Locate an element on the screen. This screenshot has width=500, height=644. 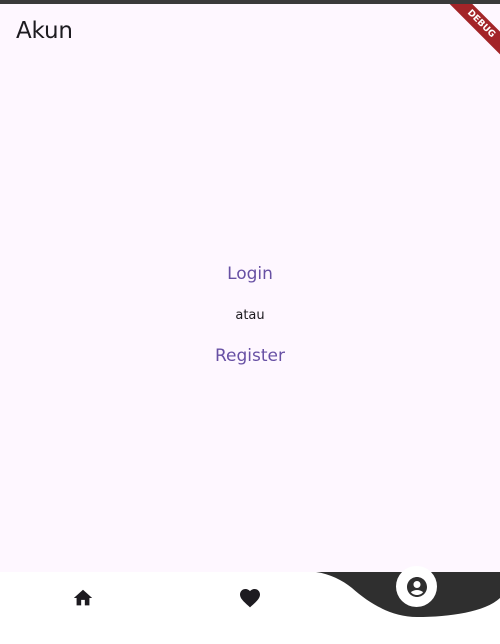
nav-home-button is located at coordinates (83, 598).